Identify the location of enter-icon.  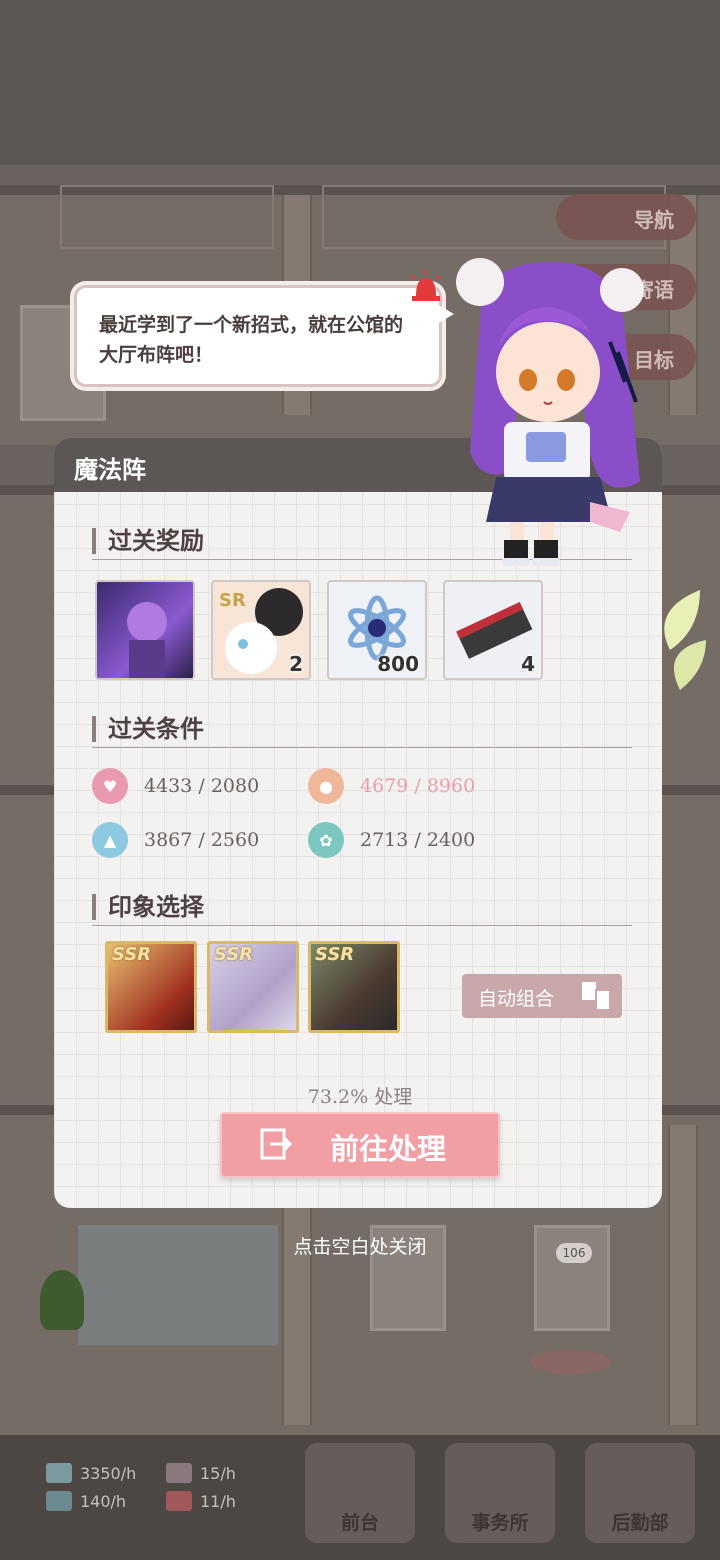
(276, 1144).